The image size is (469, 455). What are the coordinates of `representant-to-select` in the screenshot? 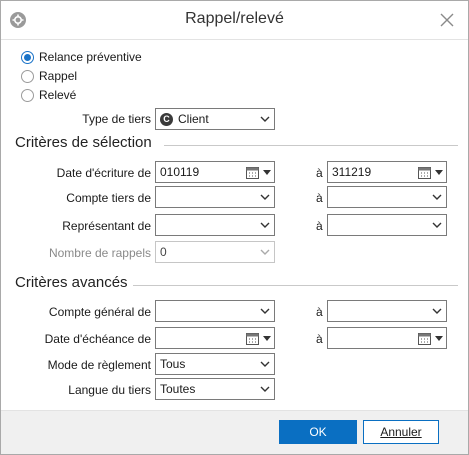 It's located at (387, 225).